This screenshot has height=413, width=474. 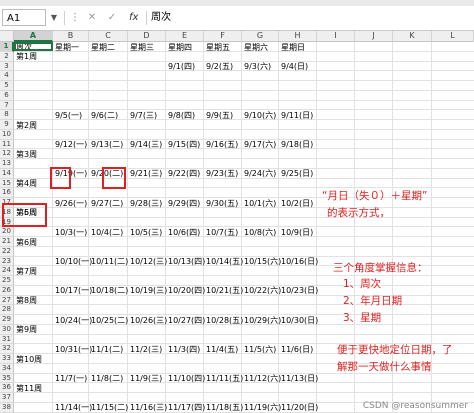 I want to click on date-cell: 11/10(四), so click(x=186, y=378).